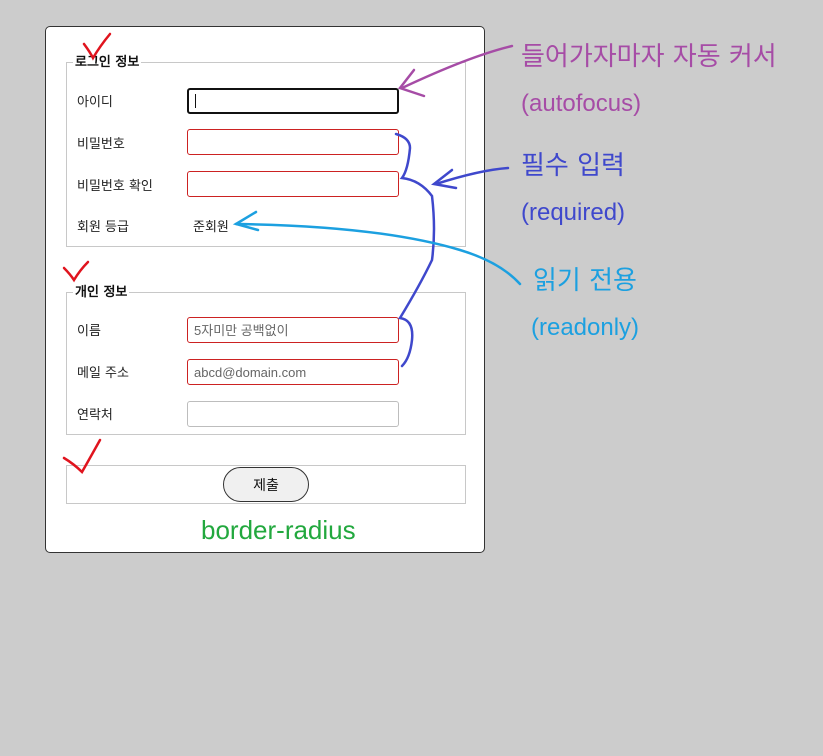 This screenshot has width=823, height=756. I want to click on personal-info-fieldset: 개인 정보 이름 메일 주소 연락처, so click(266, 358).